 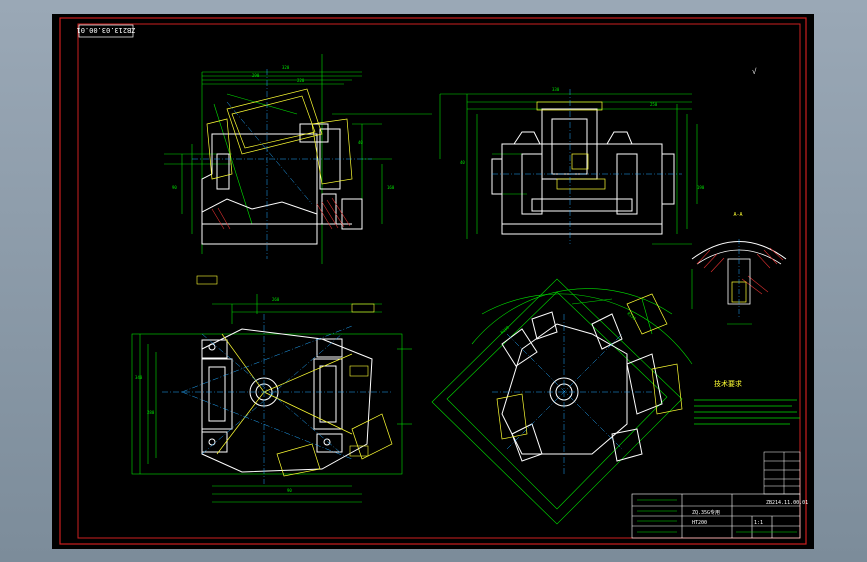 What do you see at coordinates (728, 383) in the screenshot?
I see `tech-title: 技术要求` at bounding box center [728, 383].